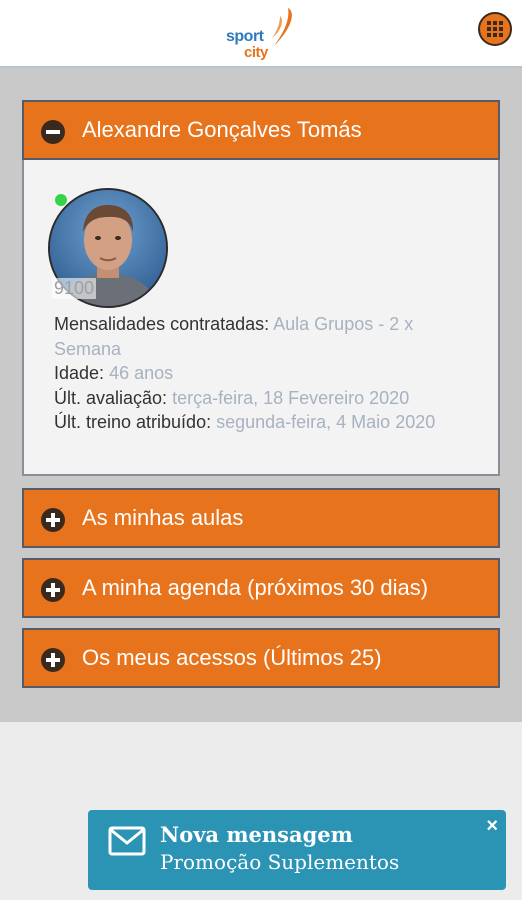 The height and width of the screenshot is (900, 522). What do you see at coordinates (222, 129) in the screenshot?
I see `profile-name: Alexandre Gonçalves Tomás` at bounding box center [222, 129].